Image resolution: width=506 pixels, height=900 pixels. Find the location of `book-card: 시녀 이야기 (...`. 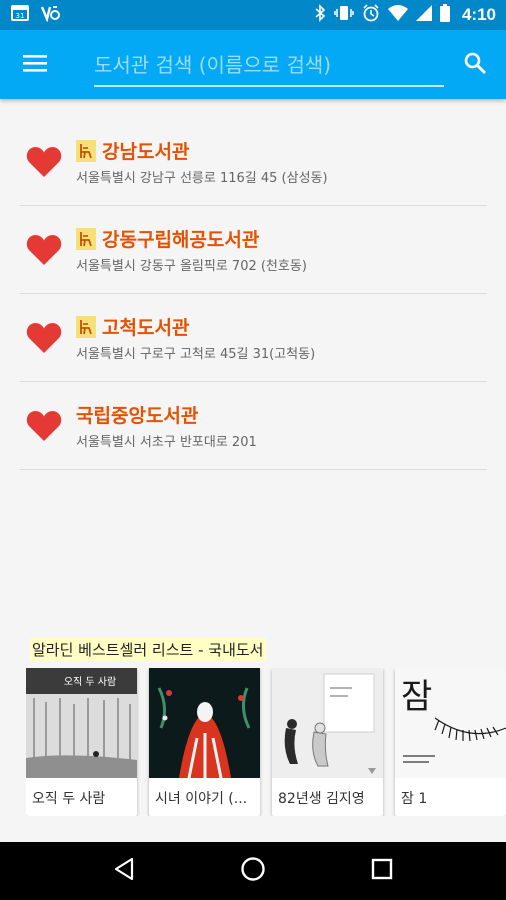

book-card: 시녀 이야기 (... is located at coordinates (204, 742).